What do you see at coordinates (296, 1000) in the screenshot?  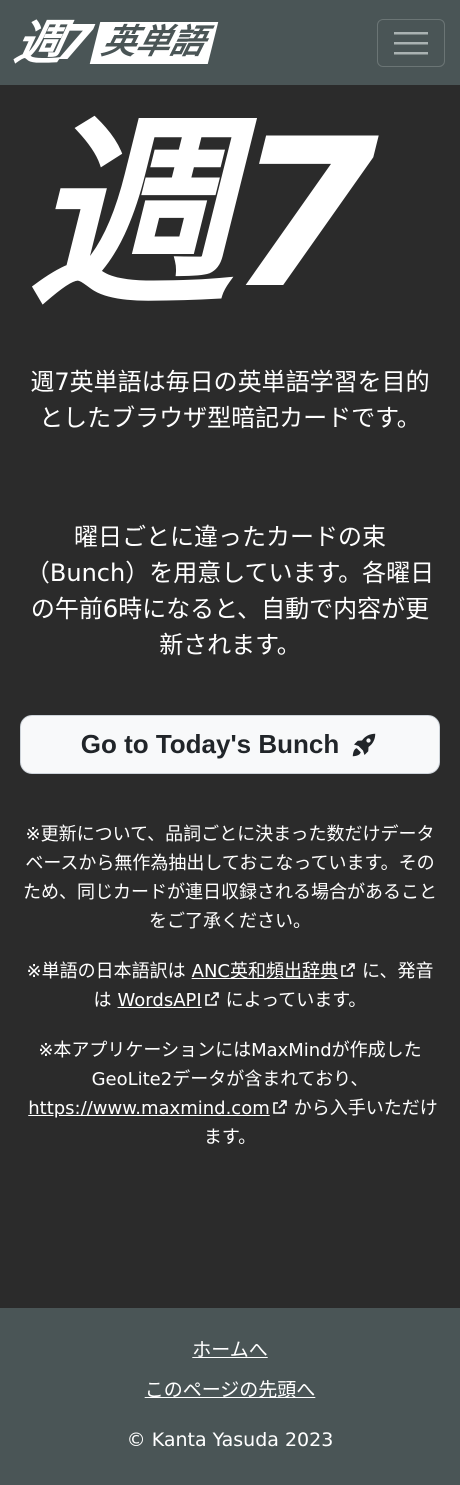 I see `note2-suffix: によっています。` at bounding box center [296, 1000].